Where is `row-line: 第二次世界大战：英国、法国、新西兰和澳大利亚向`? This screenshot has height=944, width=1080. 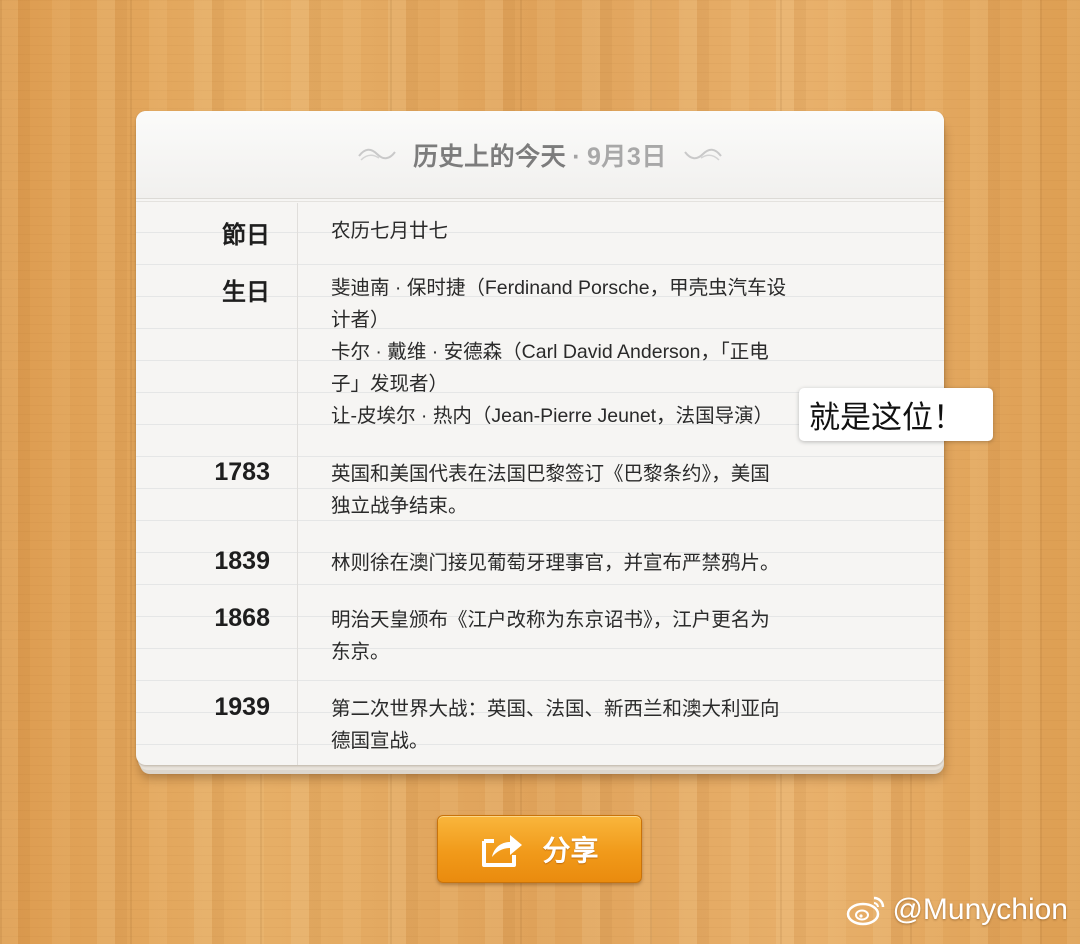 row-line: 第二次世界大战：英国、法国、新西兰和澳大利亚向 is located at coordinates (555, 709).